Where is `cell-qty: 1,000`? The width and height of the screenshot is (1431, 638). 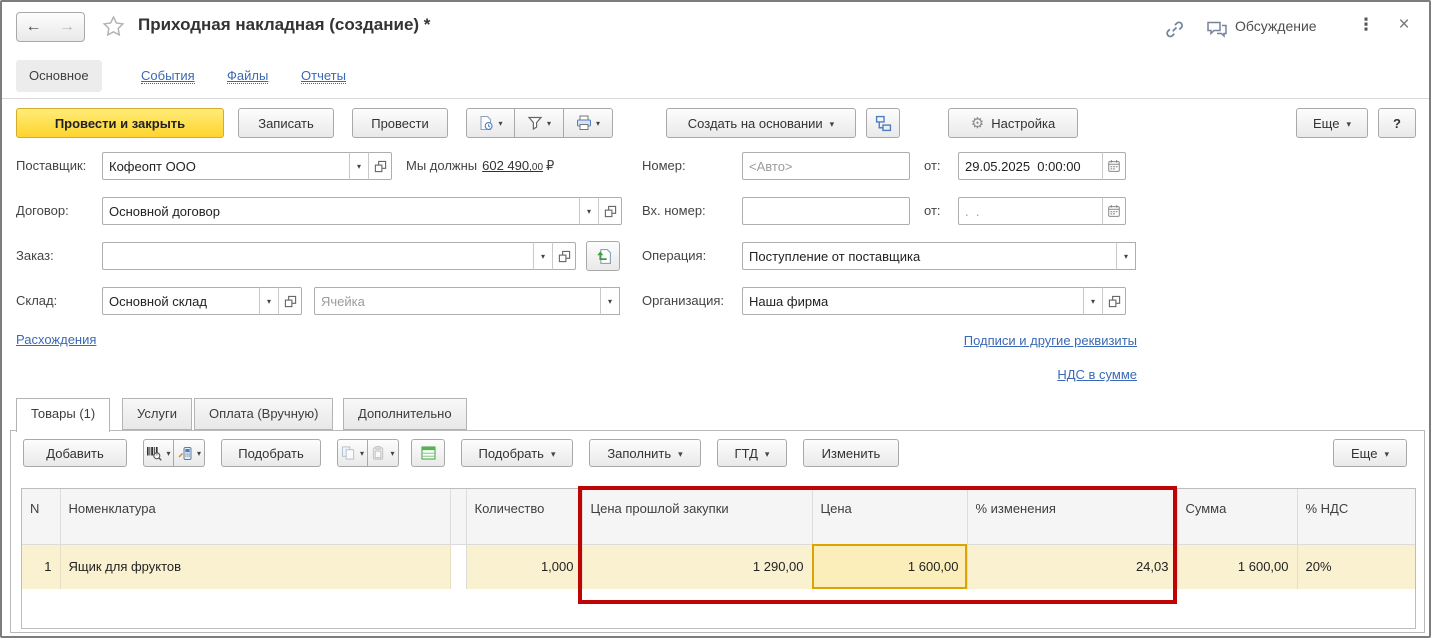
cell-qty: 1,000 is located at coordinates (524, 566).